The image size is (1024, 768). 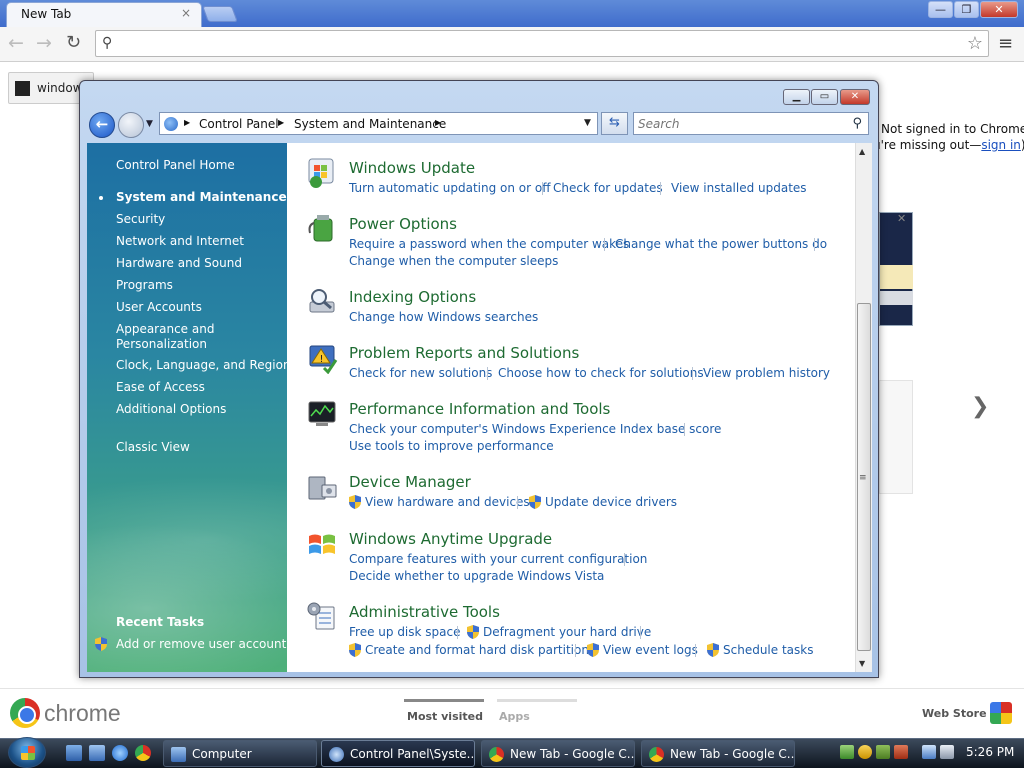 I want to click on start-button, so click(x=27, y=752).